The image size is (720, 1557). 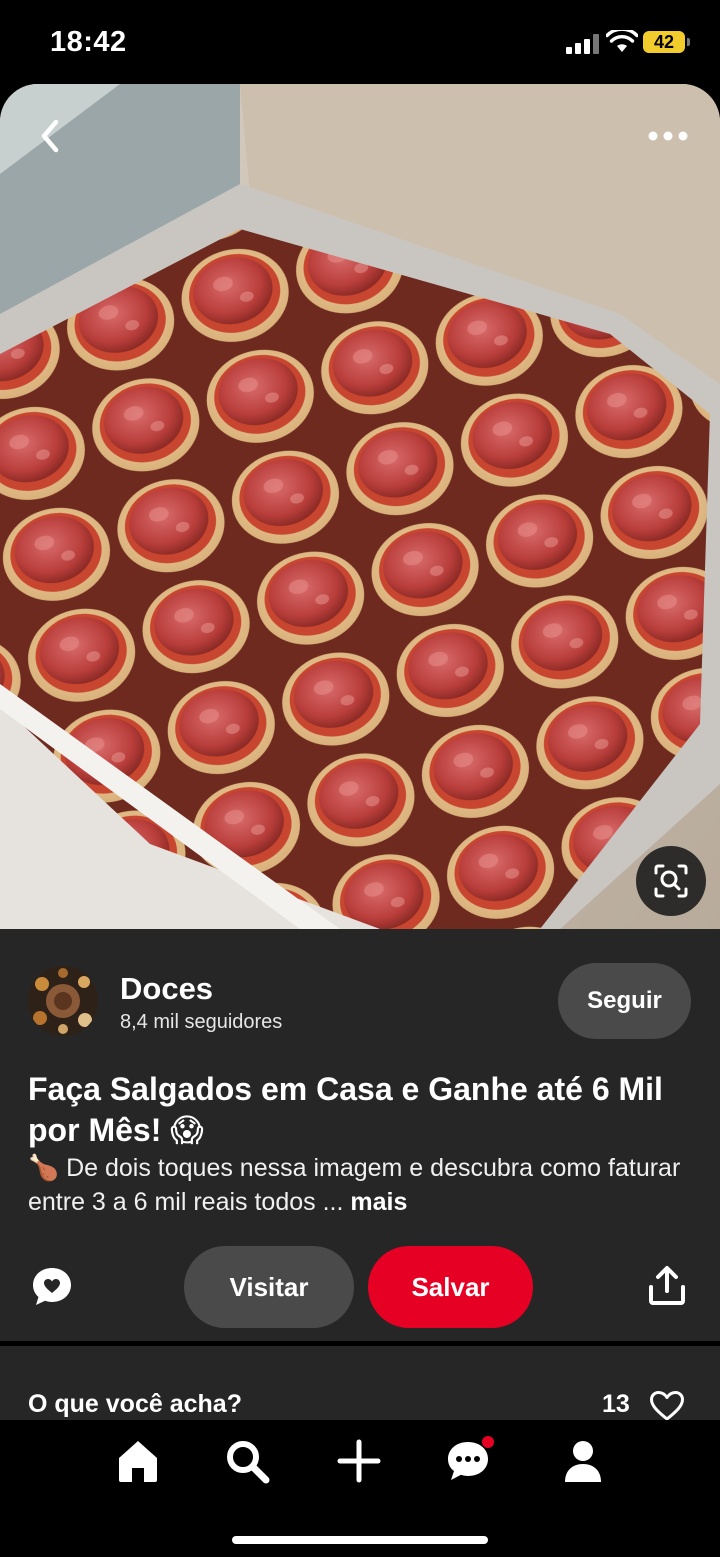 I want to click on author-avatar, so click(x=63, y=1001).